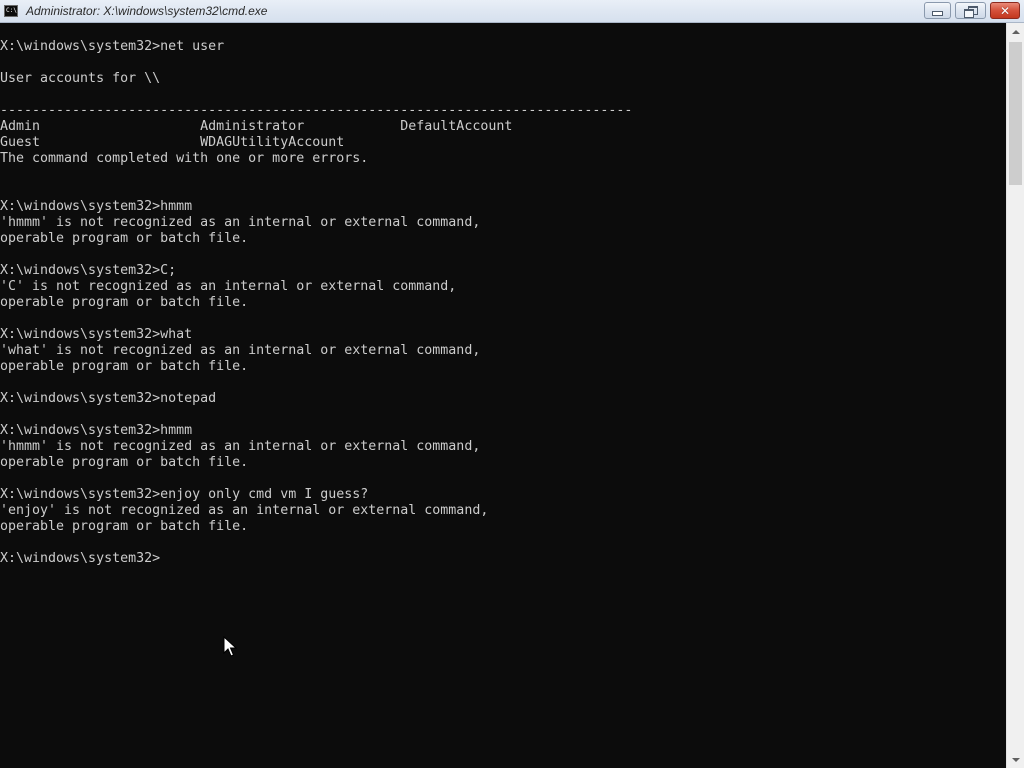 Image resolution: width=1024 pixels, height=768 pixels. I want to click on close-icon: ✕, so click(1005, 10).